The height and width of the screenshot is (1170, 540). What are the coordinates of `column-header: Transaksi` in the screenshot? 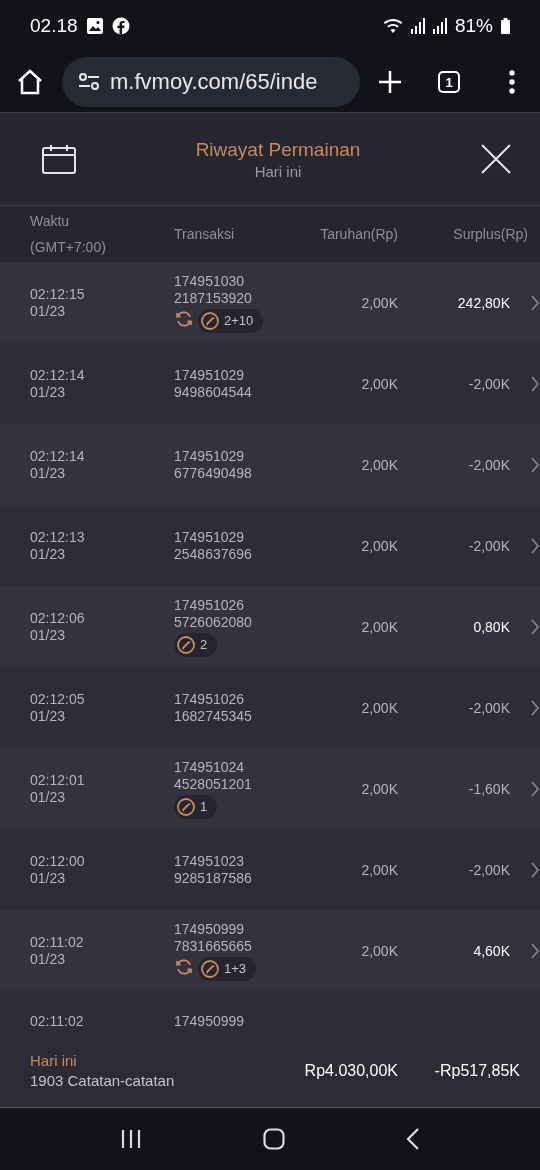 It's located at (205, 234).